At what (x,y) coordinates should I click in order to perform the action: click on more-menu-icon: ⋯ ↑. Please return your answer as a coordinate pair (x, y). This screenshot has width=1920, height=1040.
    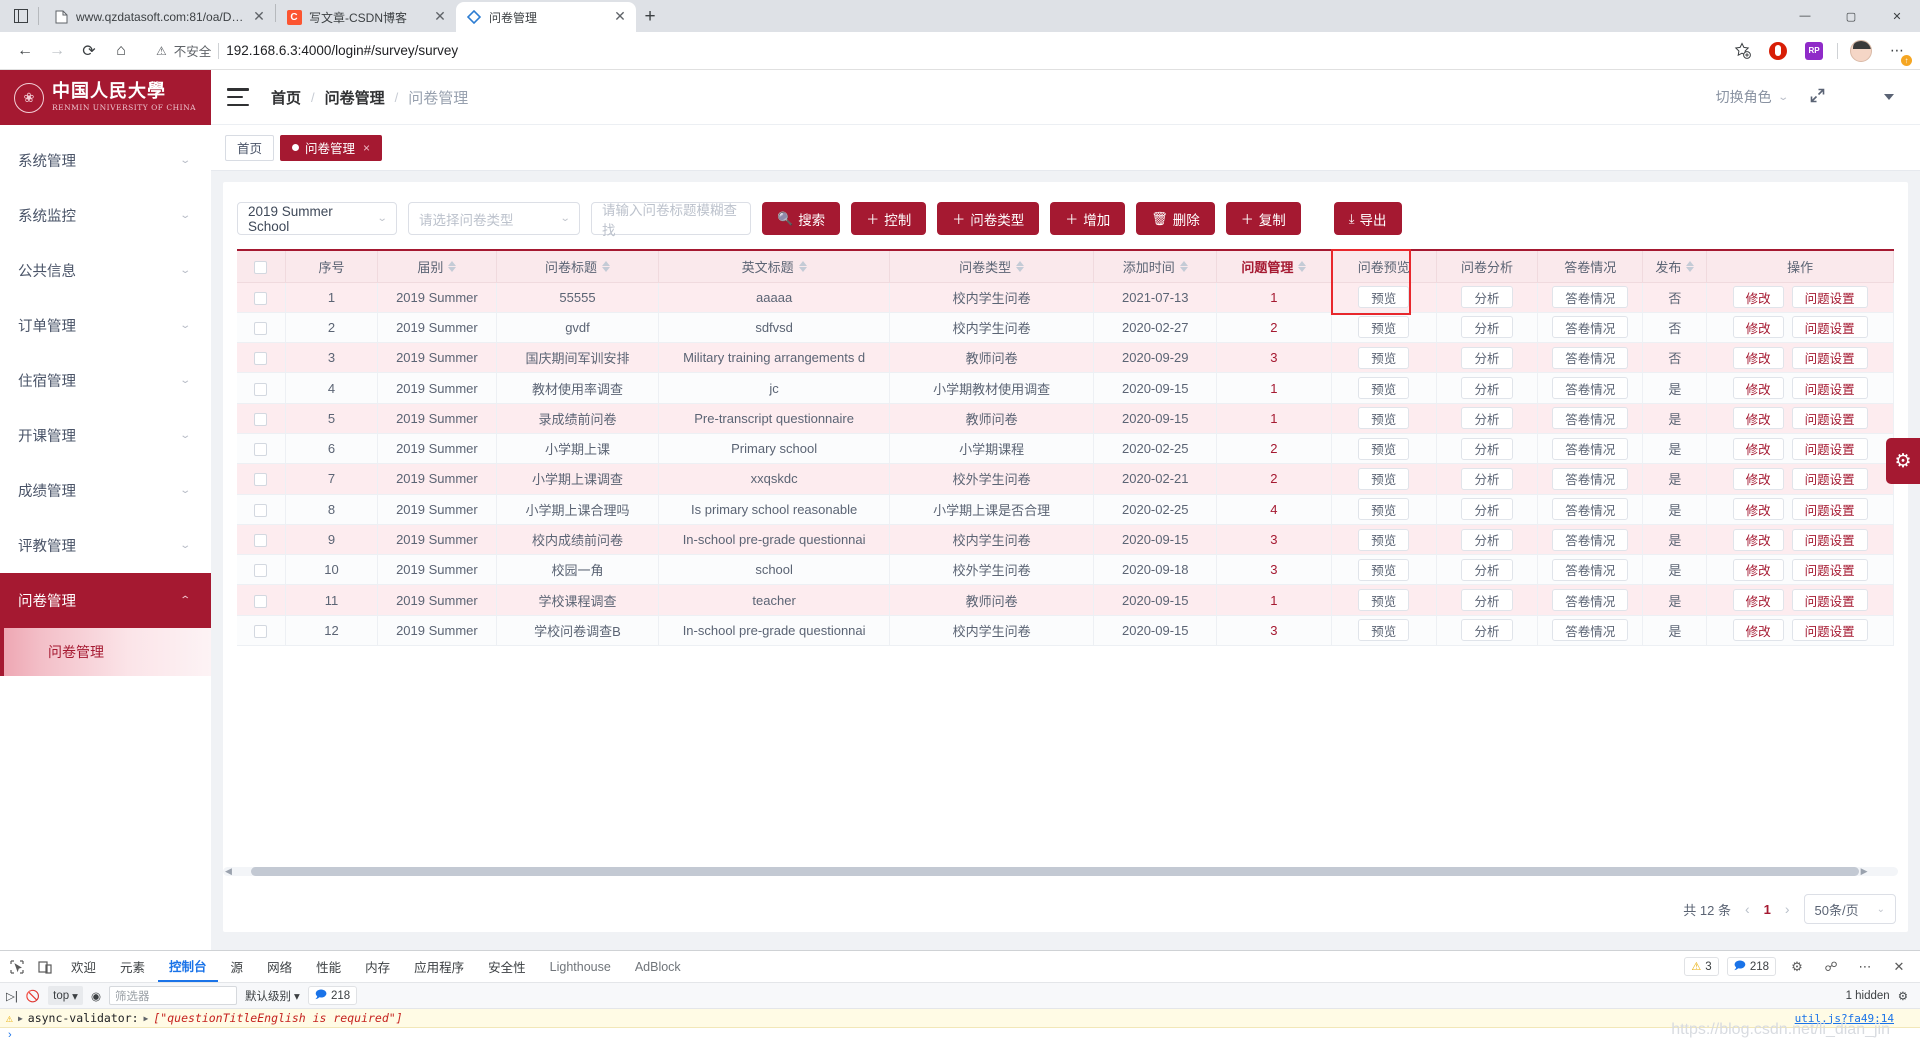
    Looking at the image, I should click on (1898, 52).